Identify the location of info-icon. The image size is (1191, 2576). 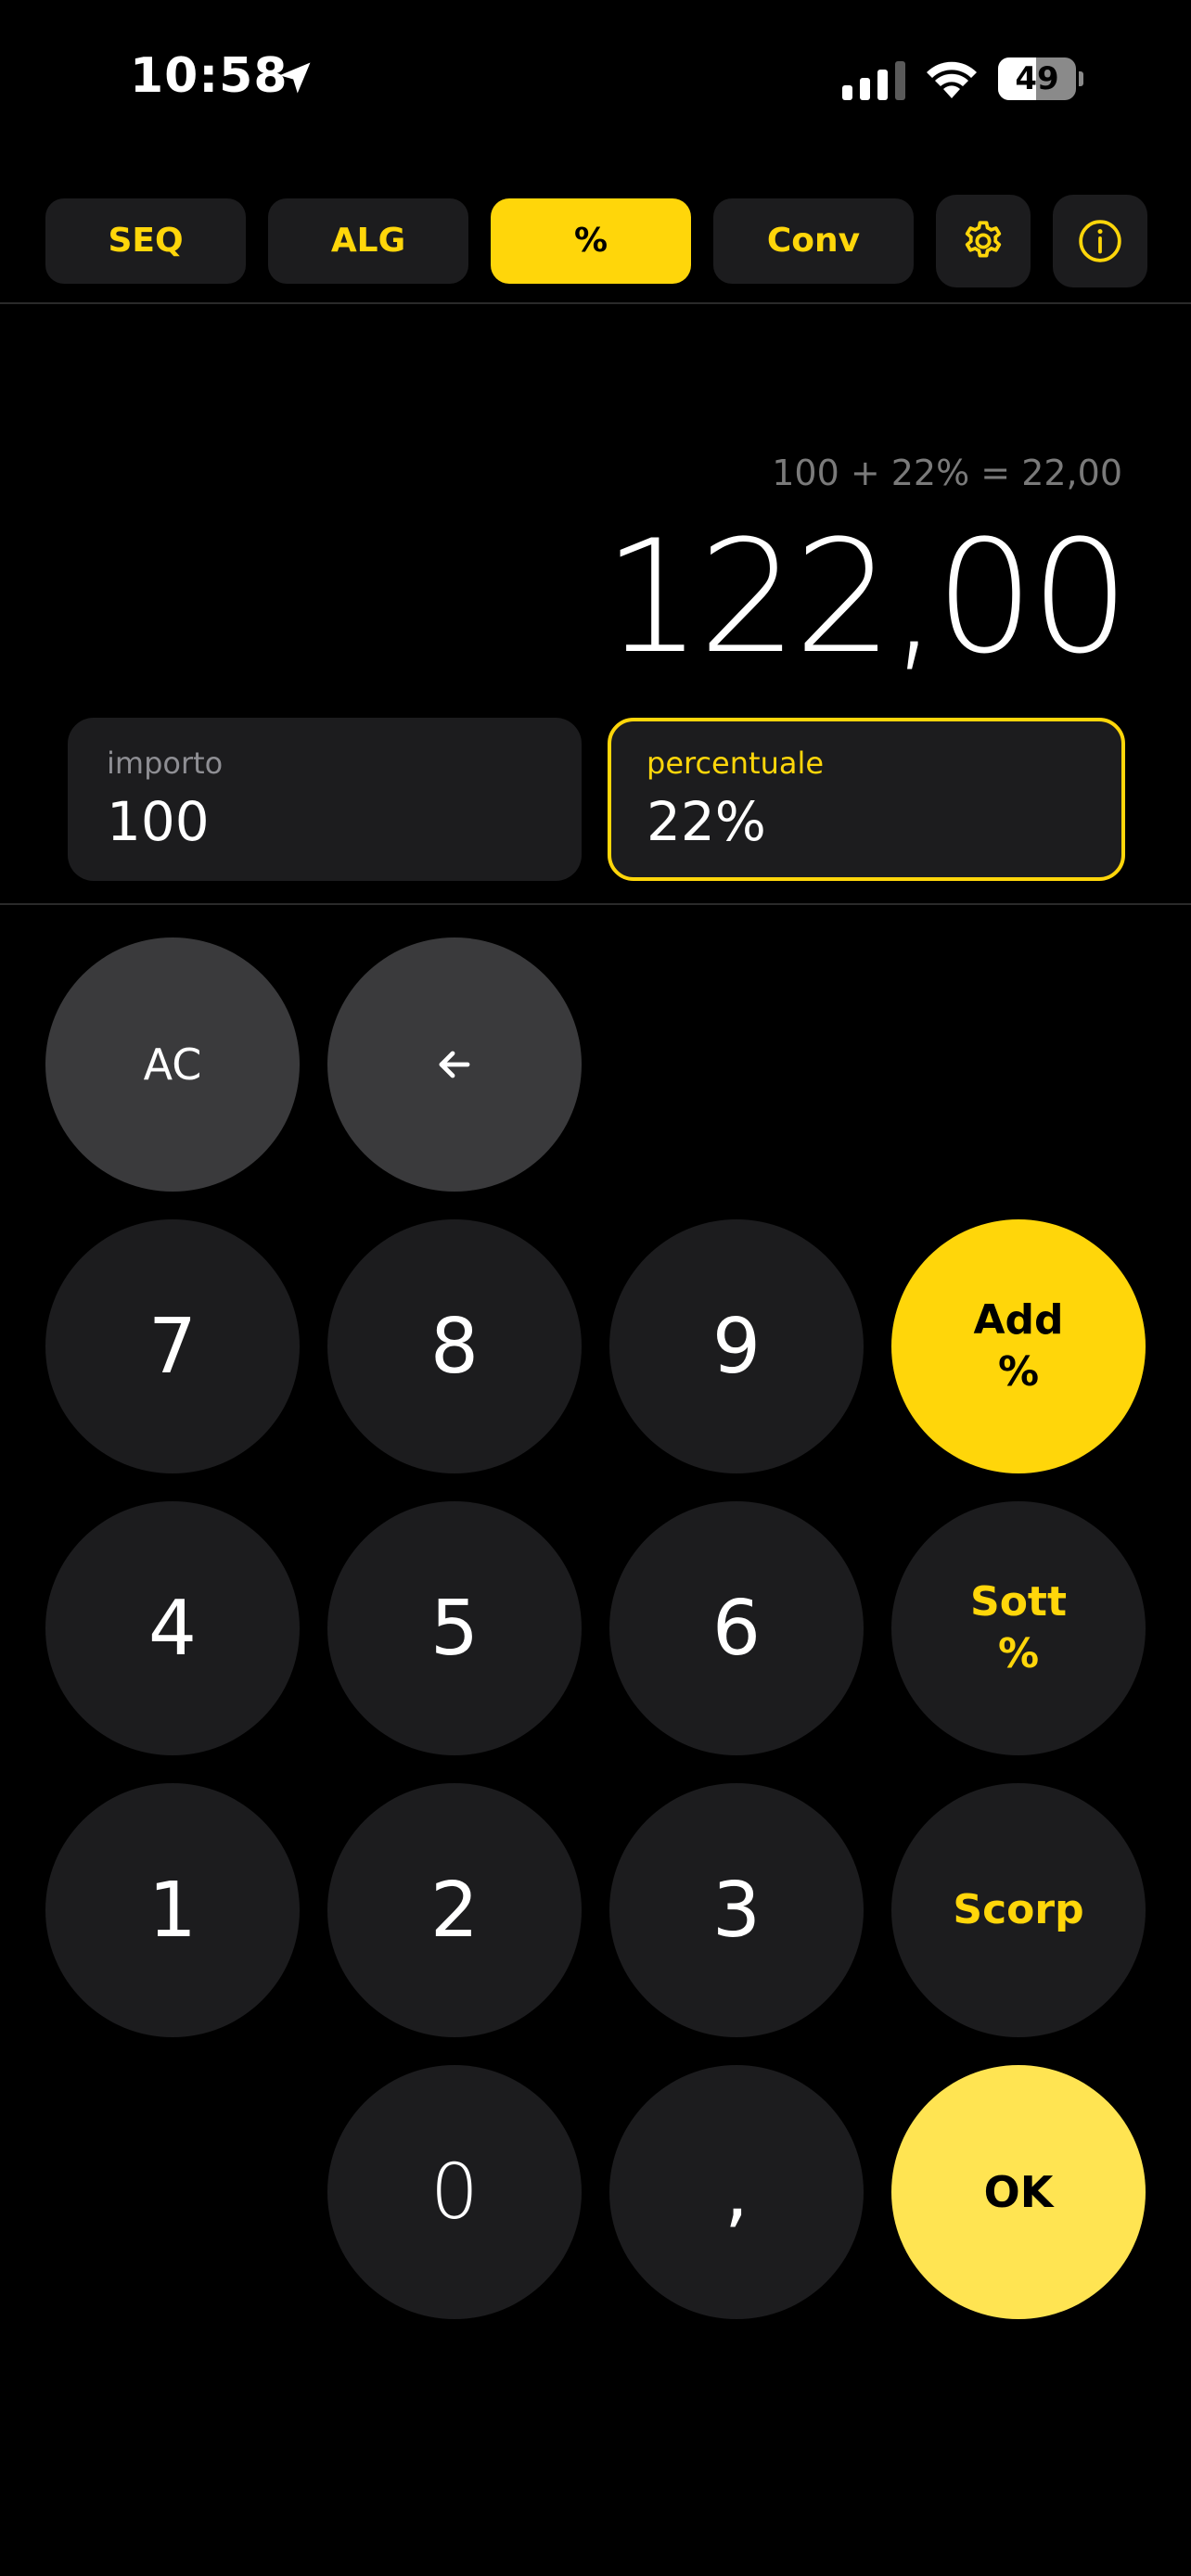
(1100, 241).